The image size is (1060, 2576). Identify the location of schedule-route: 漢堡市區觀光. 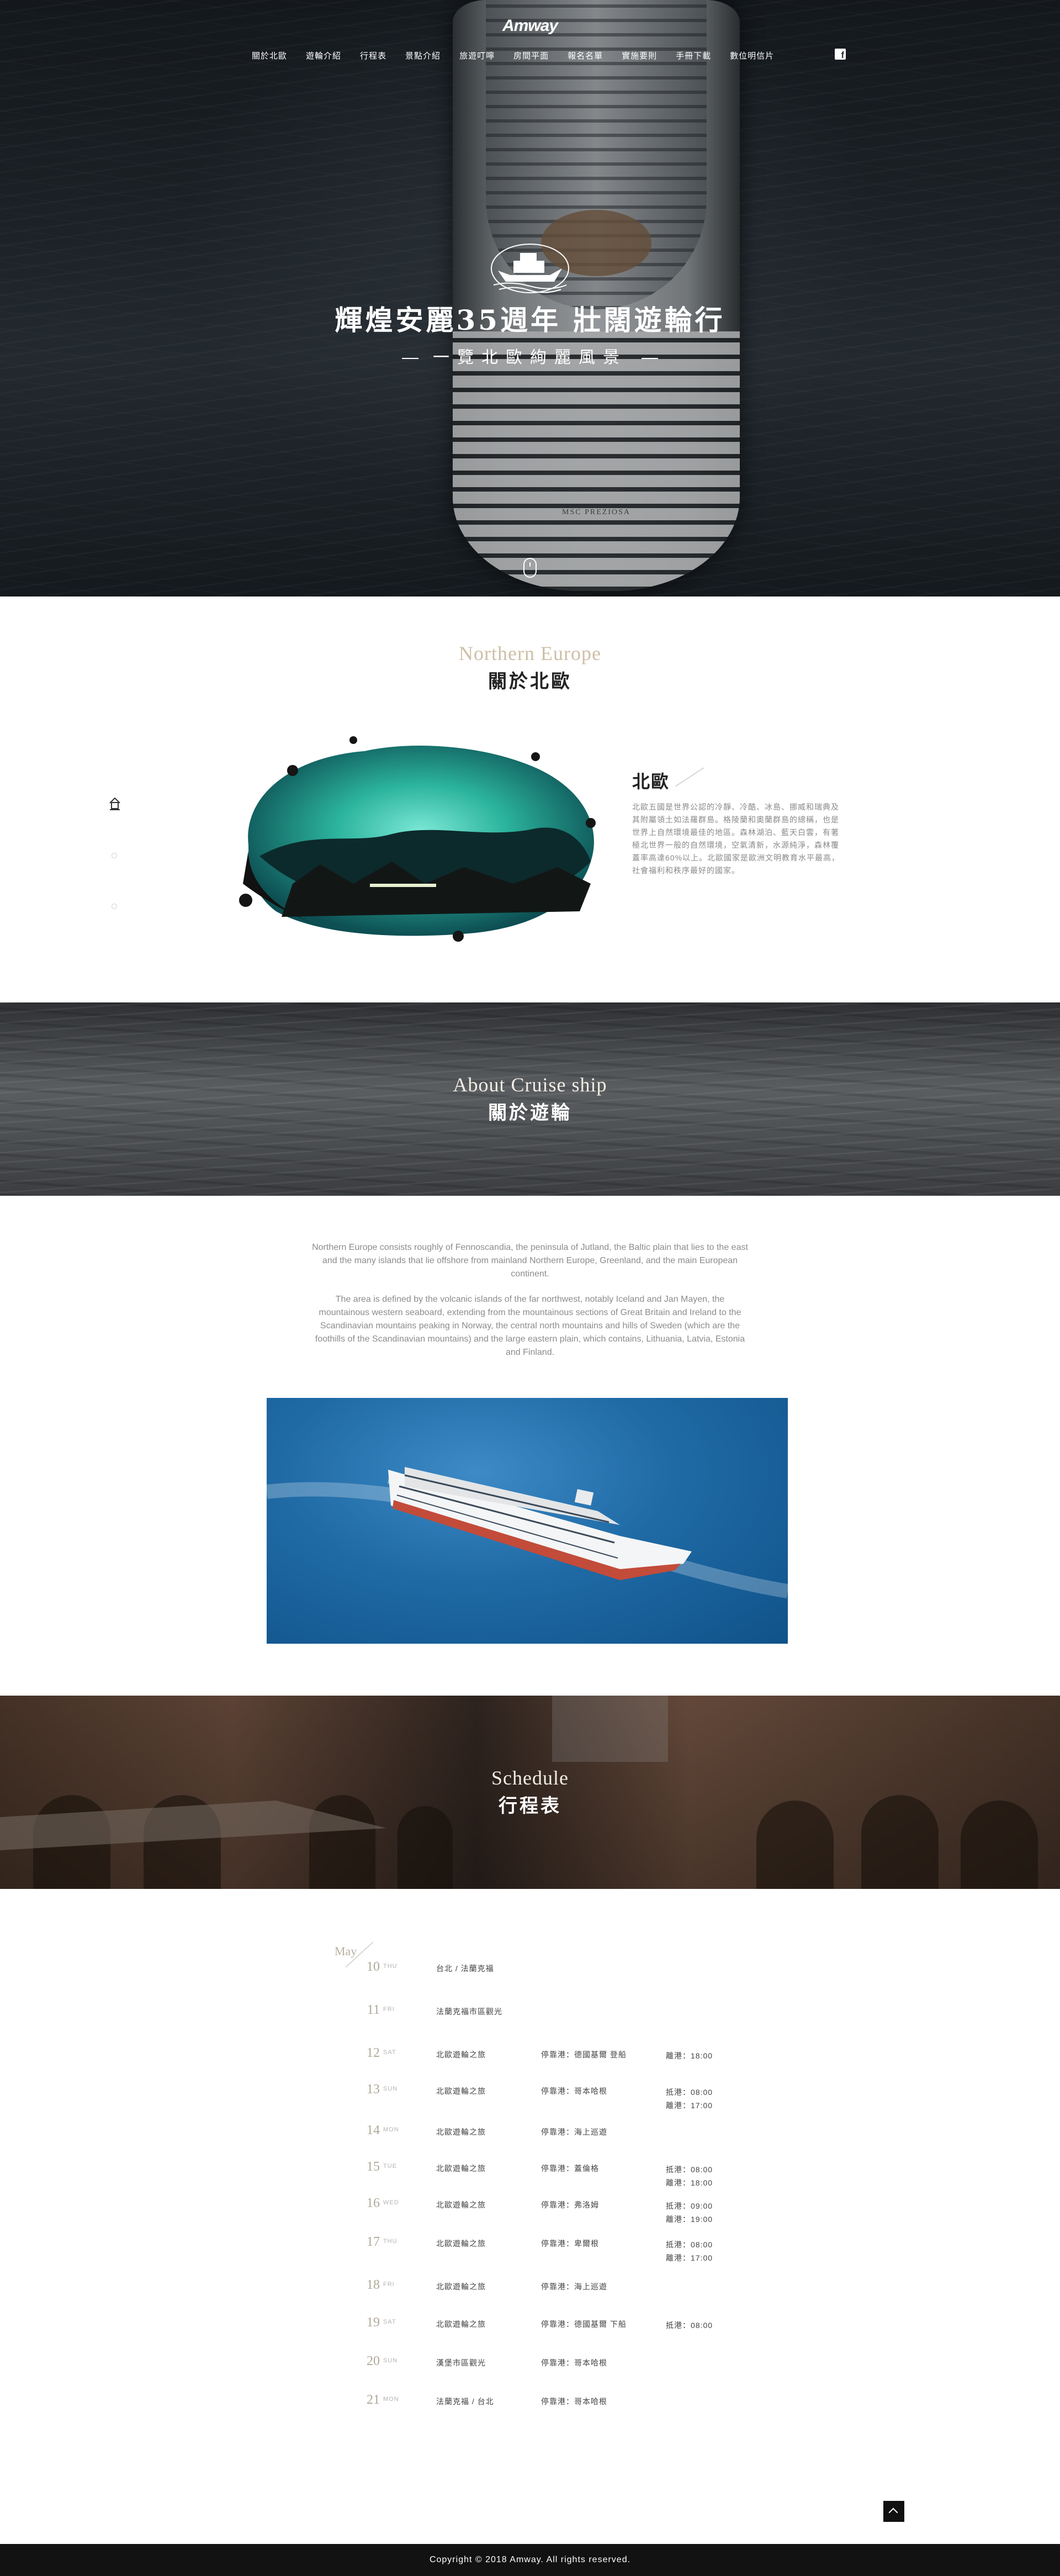
(461, 2362).